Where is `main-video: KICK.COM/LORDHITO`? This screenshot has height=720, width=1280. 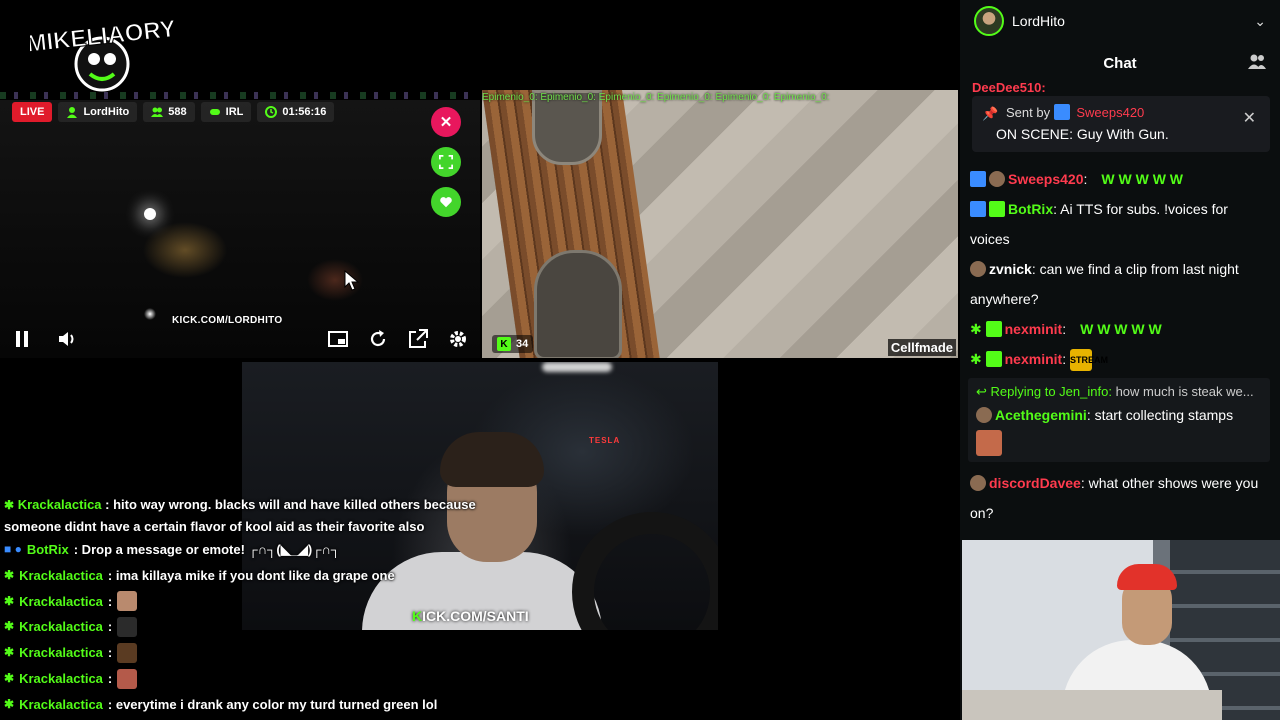
main-video: KICK.COM/LORDHITO is located at coordinates (240, 229).